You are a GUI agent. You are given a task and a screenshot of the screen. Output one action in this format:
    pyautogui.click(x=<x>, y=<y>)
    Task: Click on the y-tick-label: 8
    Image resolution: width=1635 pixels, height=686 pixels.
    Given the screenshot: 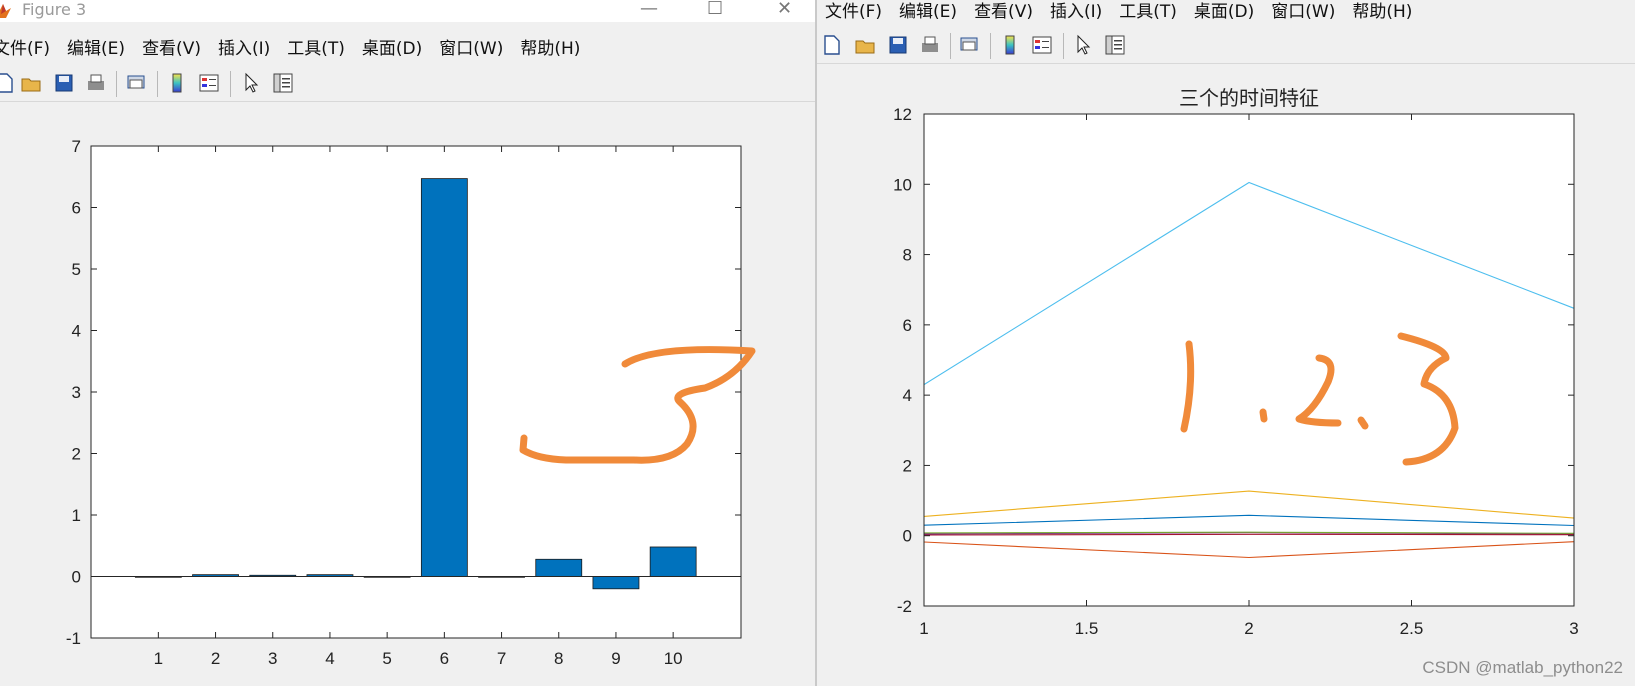 What is the action you would take?
    pyautogui.click(x=907, y=255)
    